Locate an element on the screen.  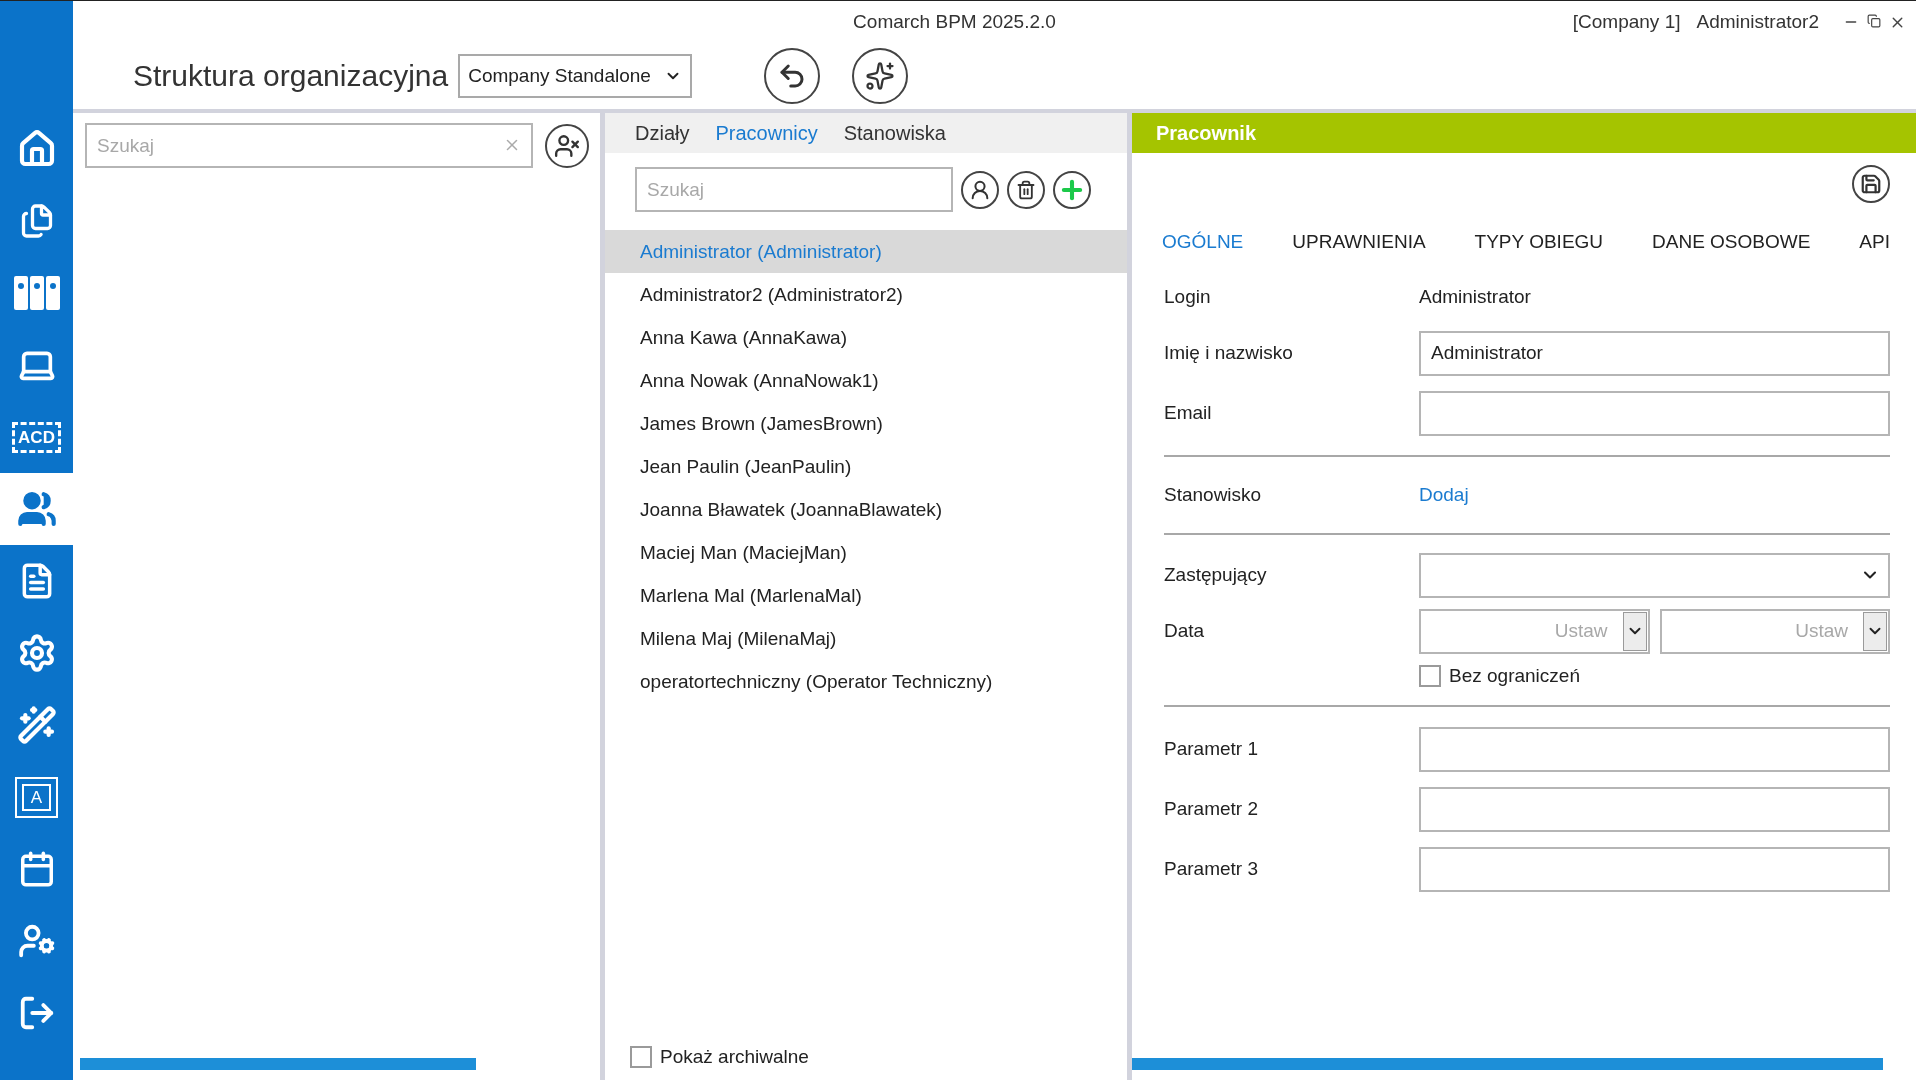
user-off-icon is located at coordinates (567, 145).